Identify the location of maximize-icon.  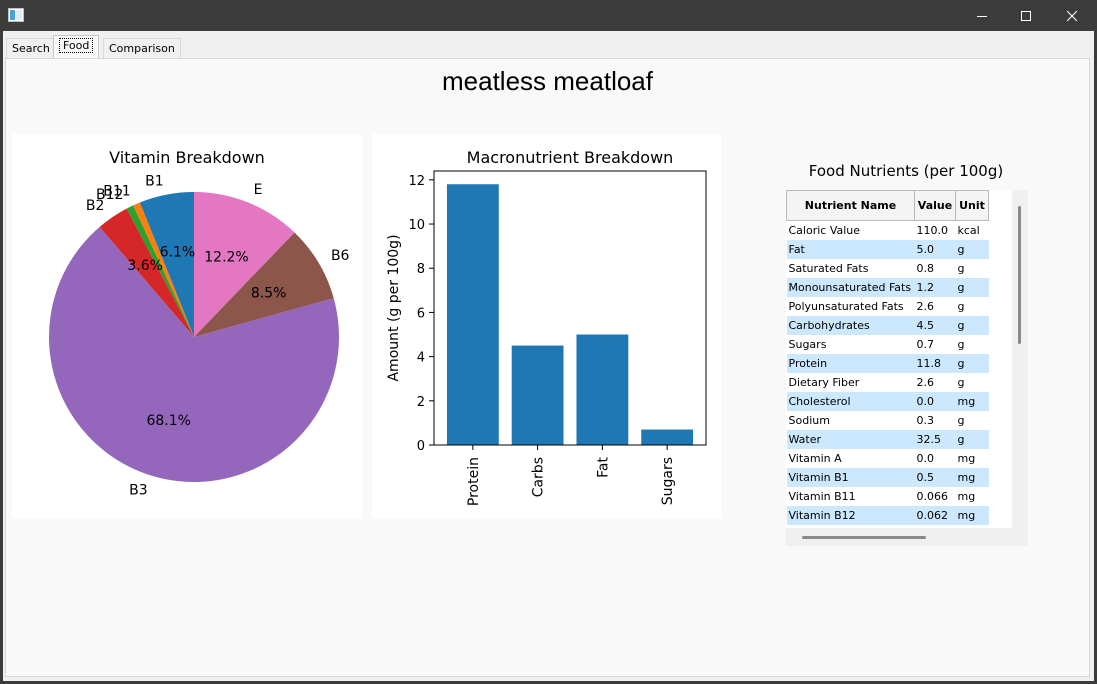
(1026, 15).